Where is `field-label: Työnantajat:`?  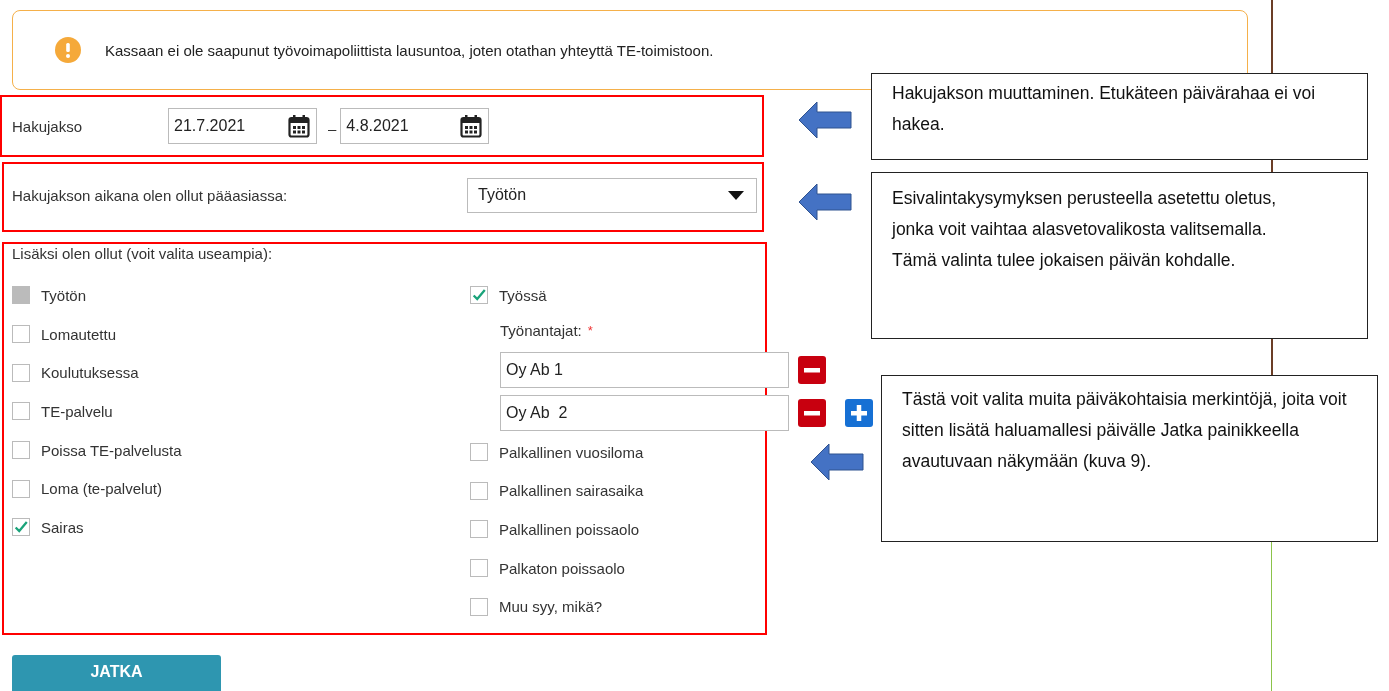 field-label: Työnantajat: is located at coordinates (541, 331).